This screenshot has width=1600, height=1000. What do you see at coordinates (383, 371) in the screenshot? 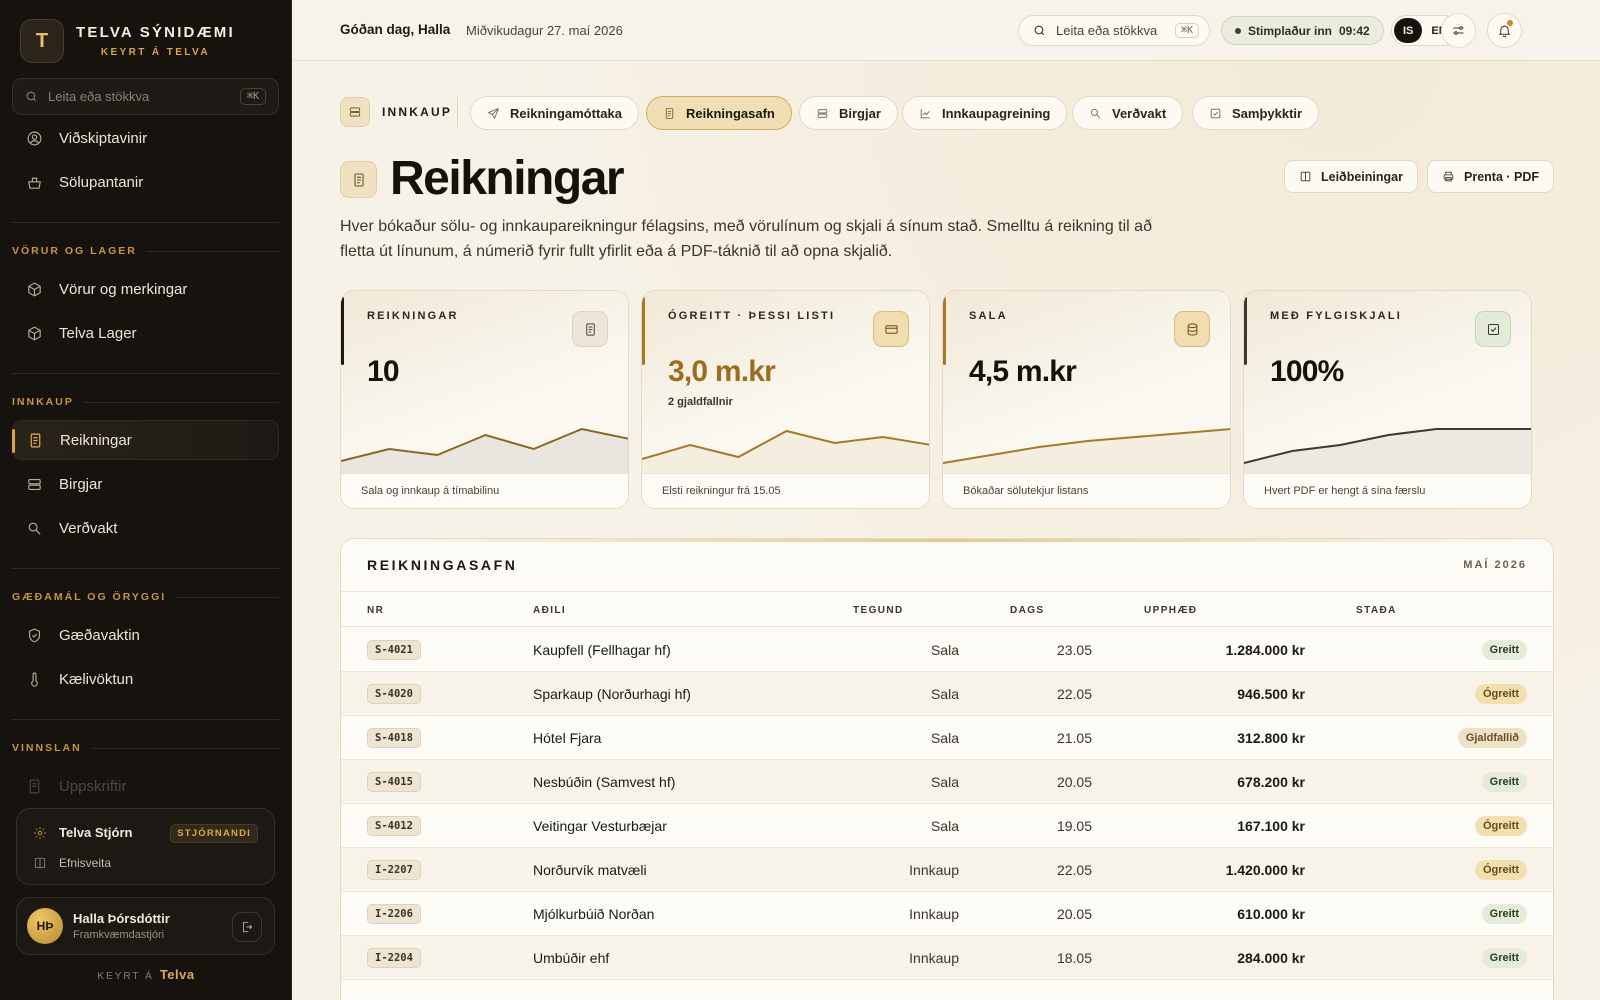
I see `kpi-value: 10` at bounding box center [383, 371].